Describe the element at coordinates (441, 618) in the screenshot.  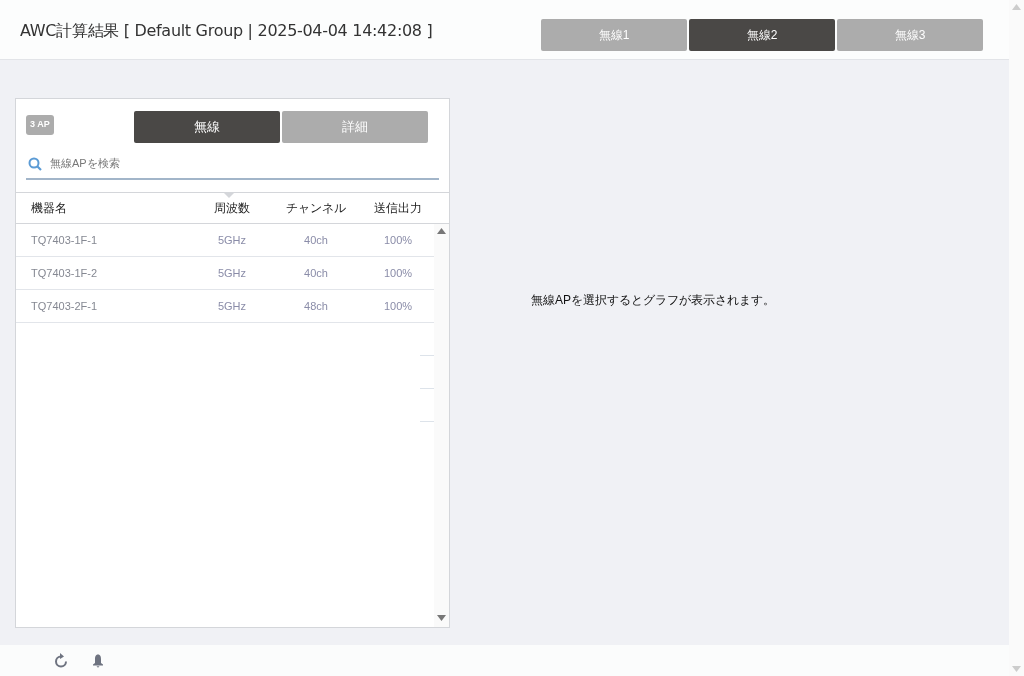
I see `scroll-down-icon` at that location.